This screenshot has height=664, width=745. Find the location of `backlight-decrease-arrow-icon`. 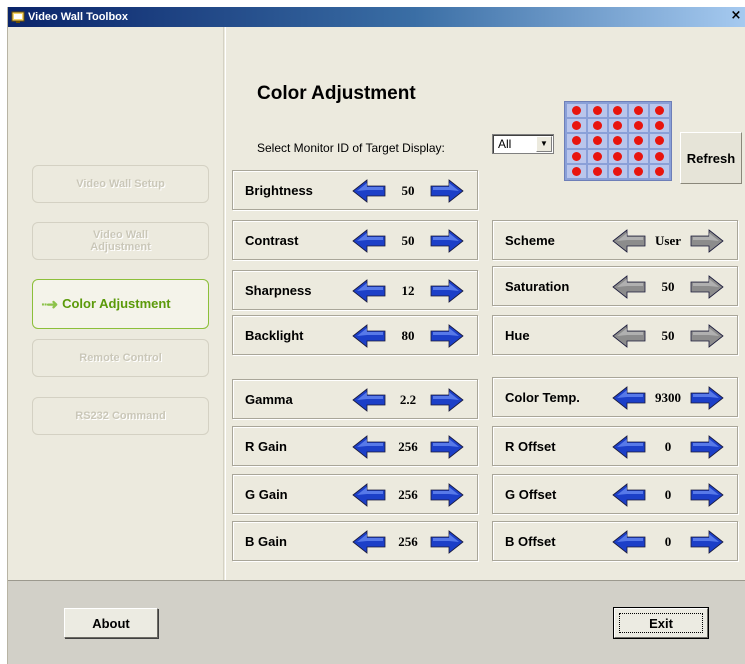

backlight-decrease-arrow-icon is located at coordinates (369, 336).